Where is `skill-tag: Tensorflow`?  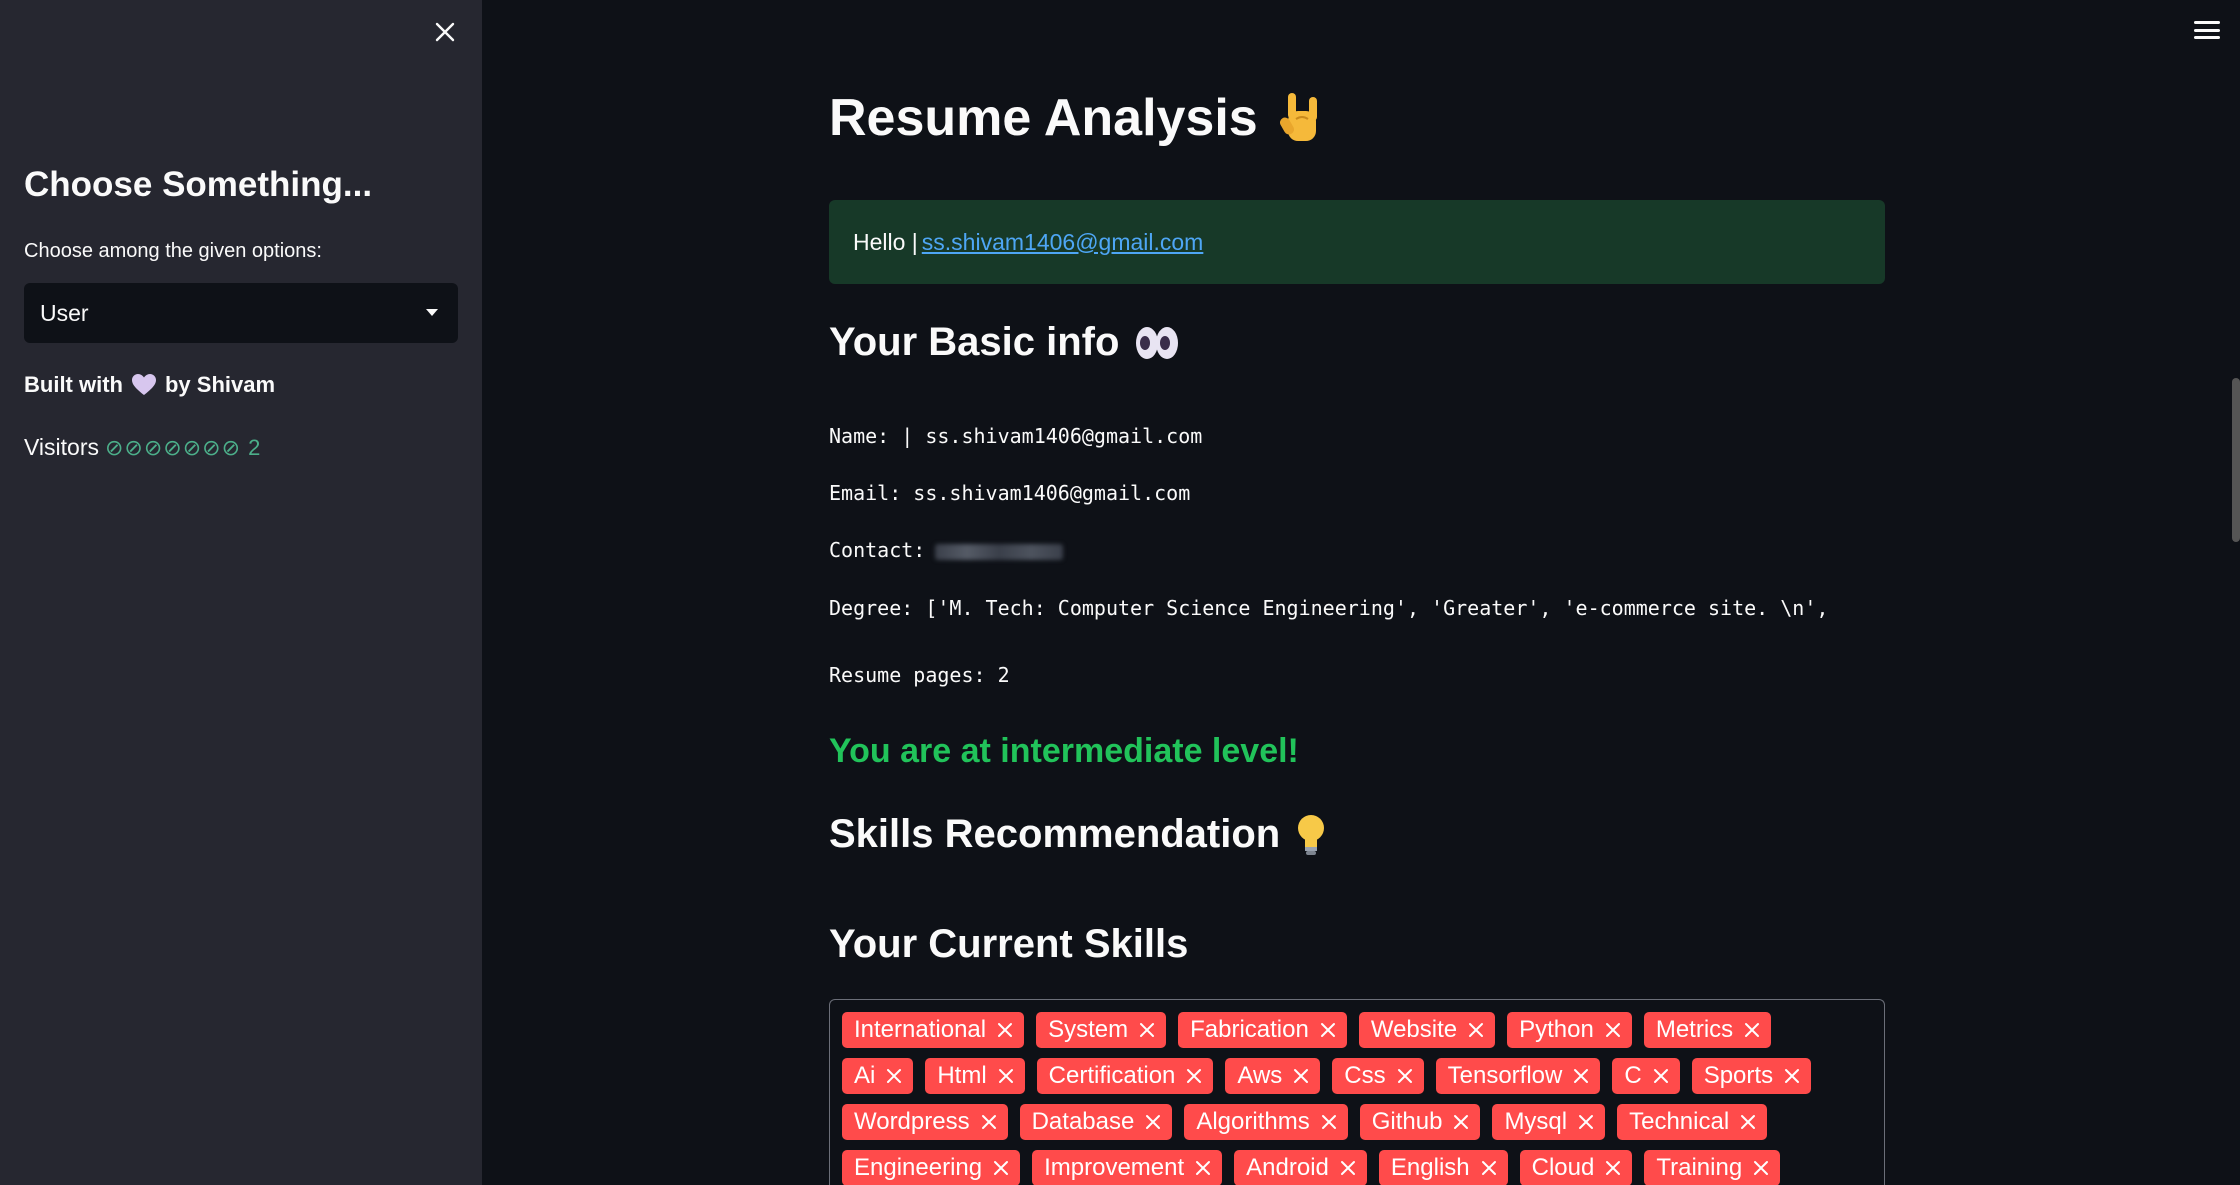
skill-tag: Tensorflow is located at coordinates (1518, 1076).